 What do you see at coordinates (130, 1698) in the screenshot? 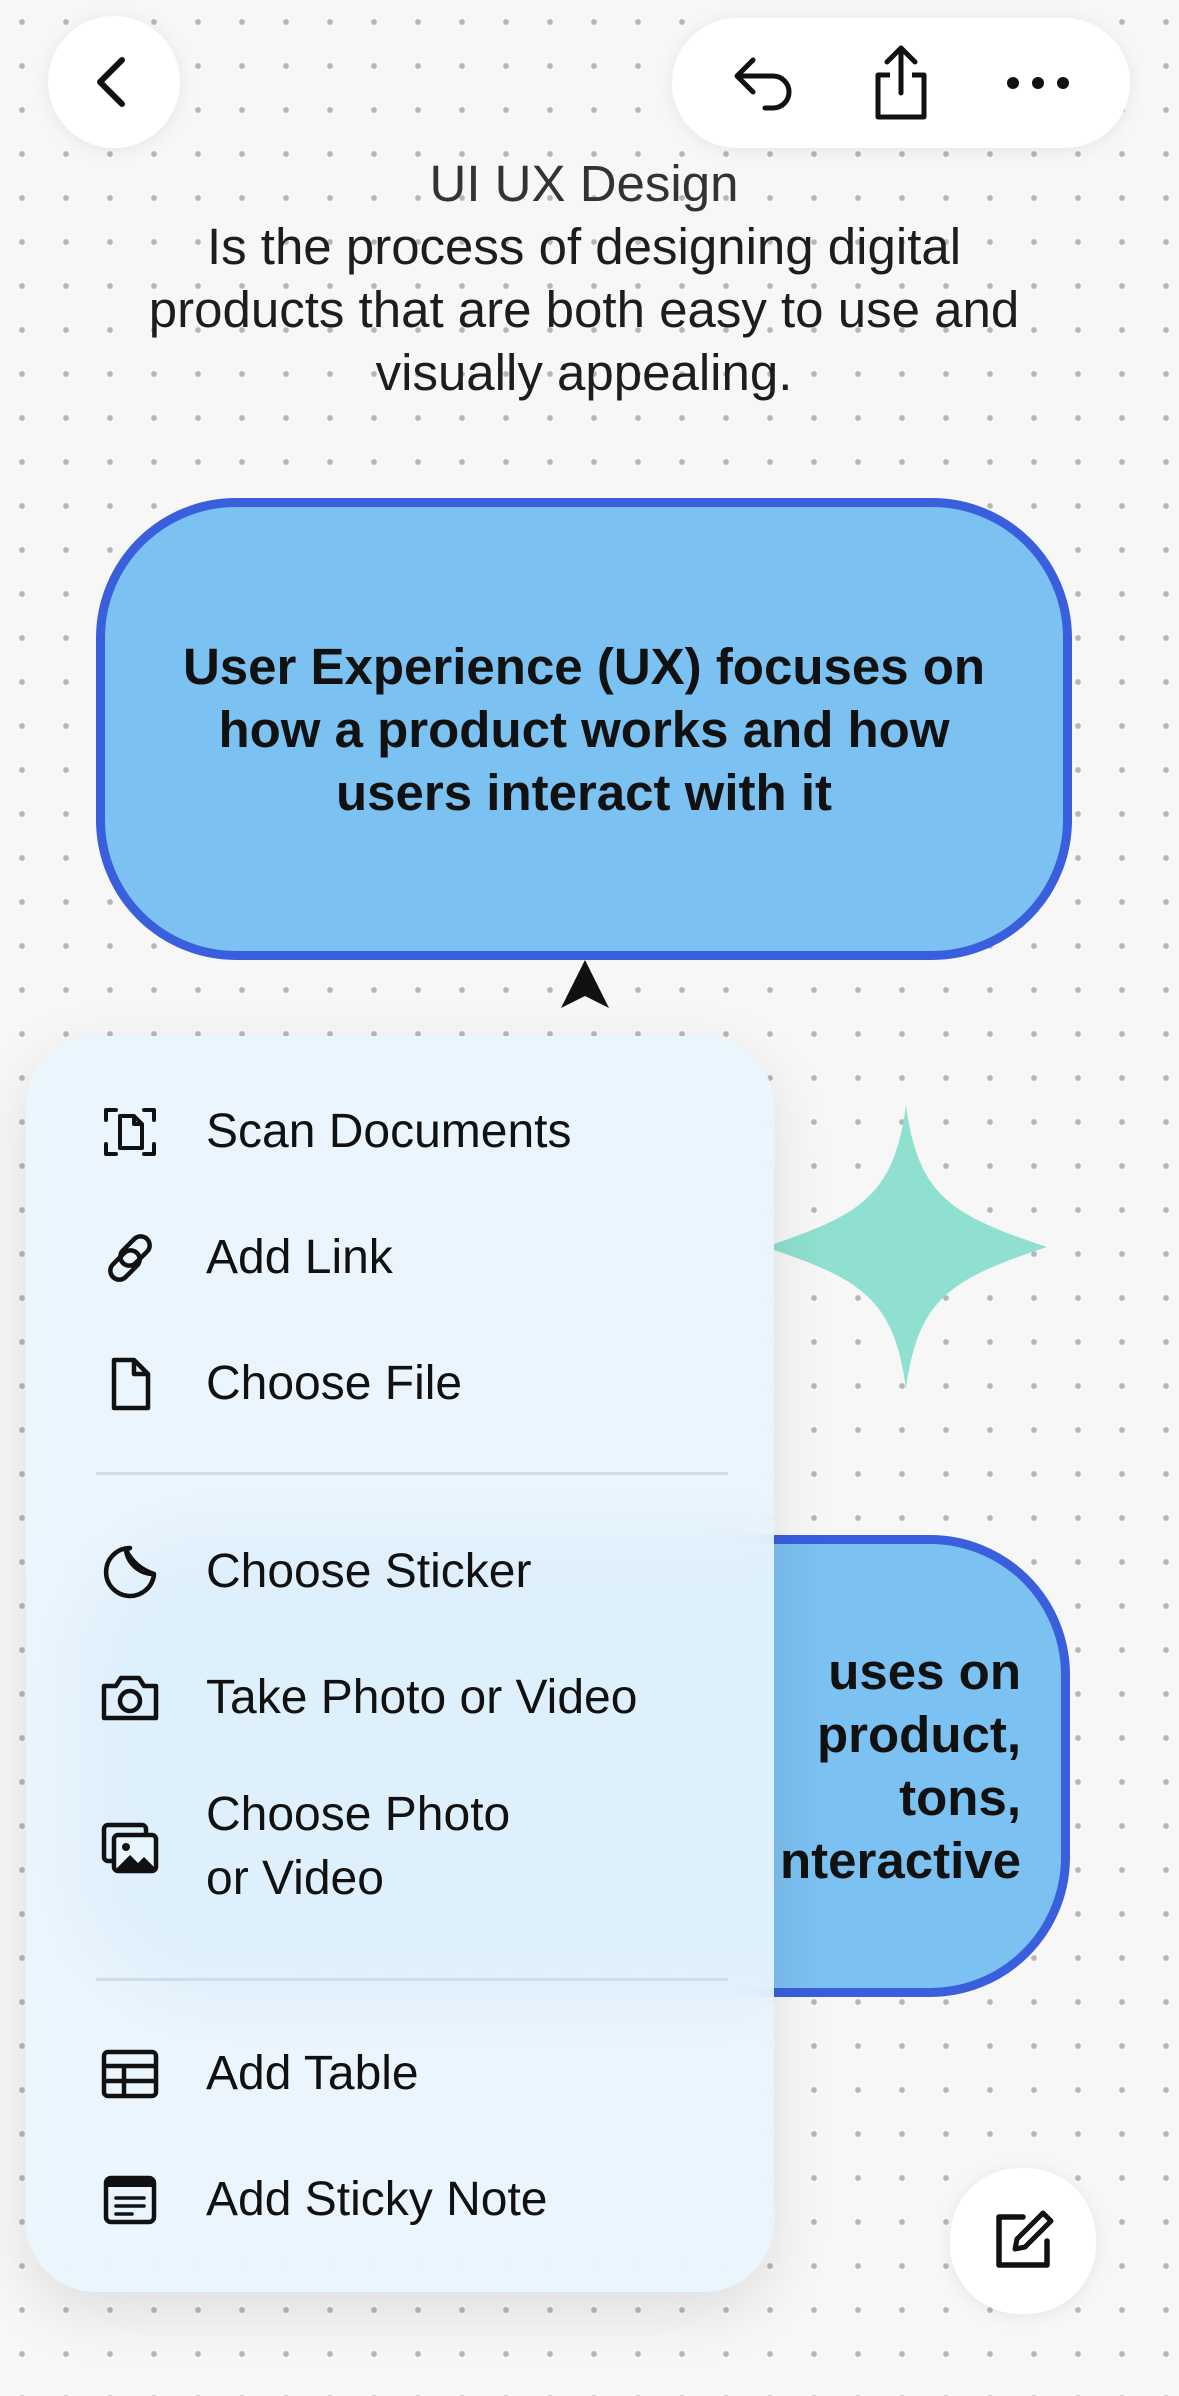
I see `camera-icon` at bounding box center [130, 1698].